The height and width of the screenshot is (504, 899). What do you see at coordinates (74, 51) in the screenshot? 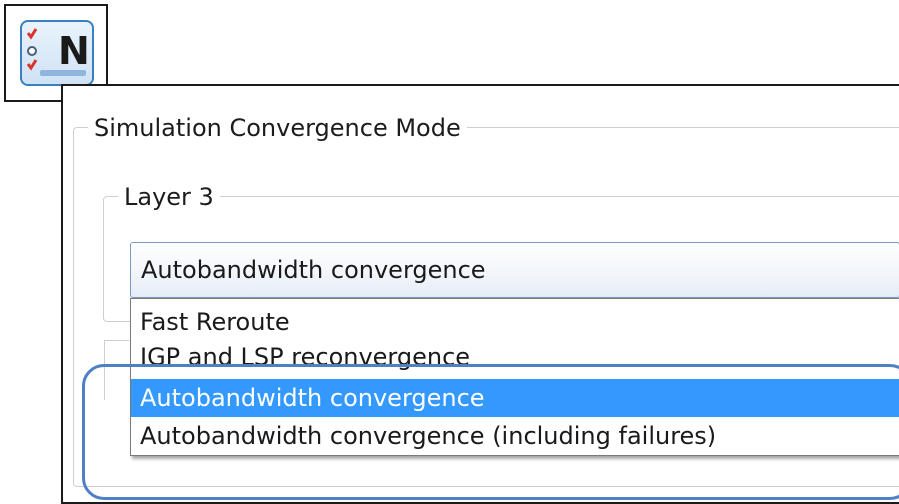
I see `svg-text: N` at bounding box center [74, 51].